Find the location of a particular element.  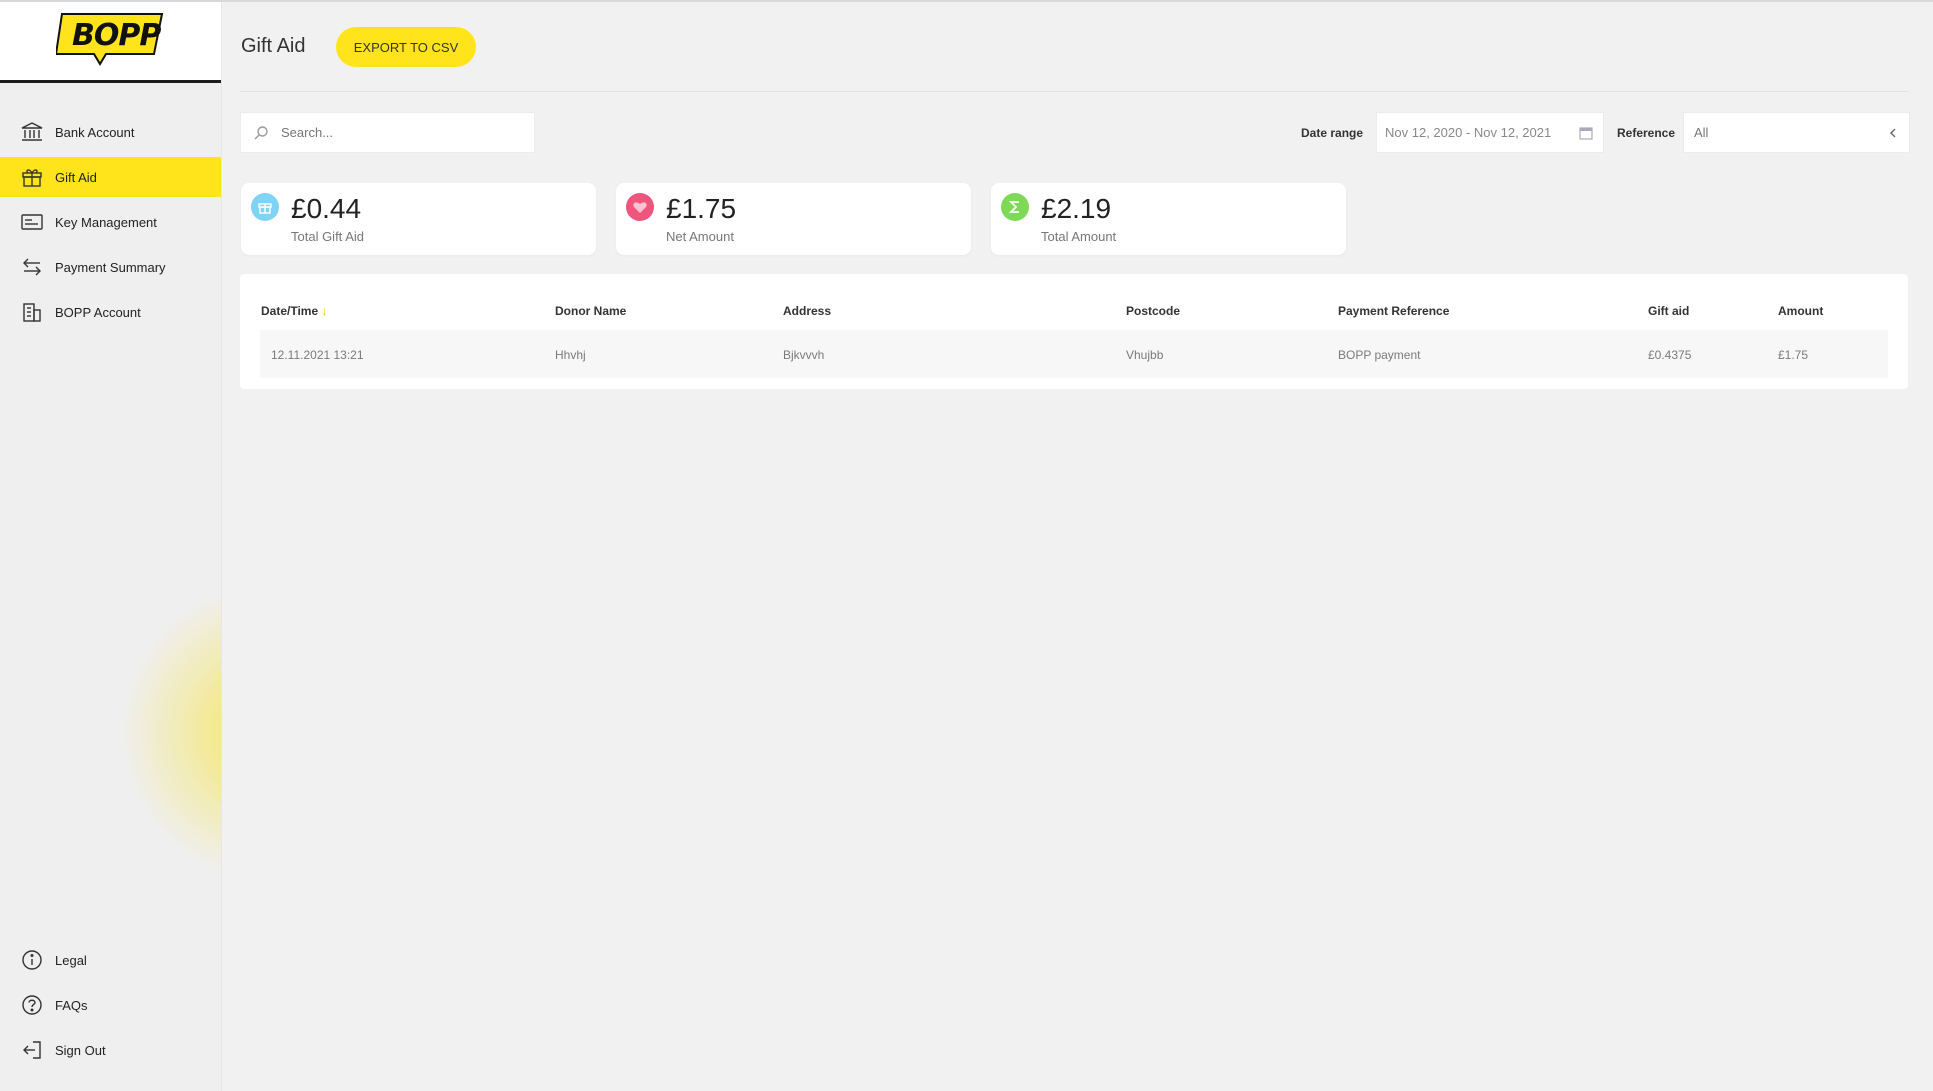

question-icon is located at coordinates (32, 1005).